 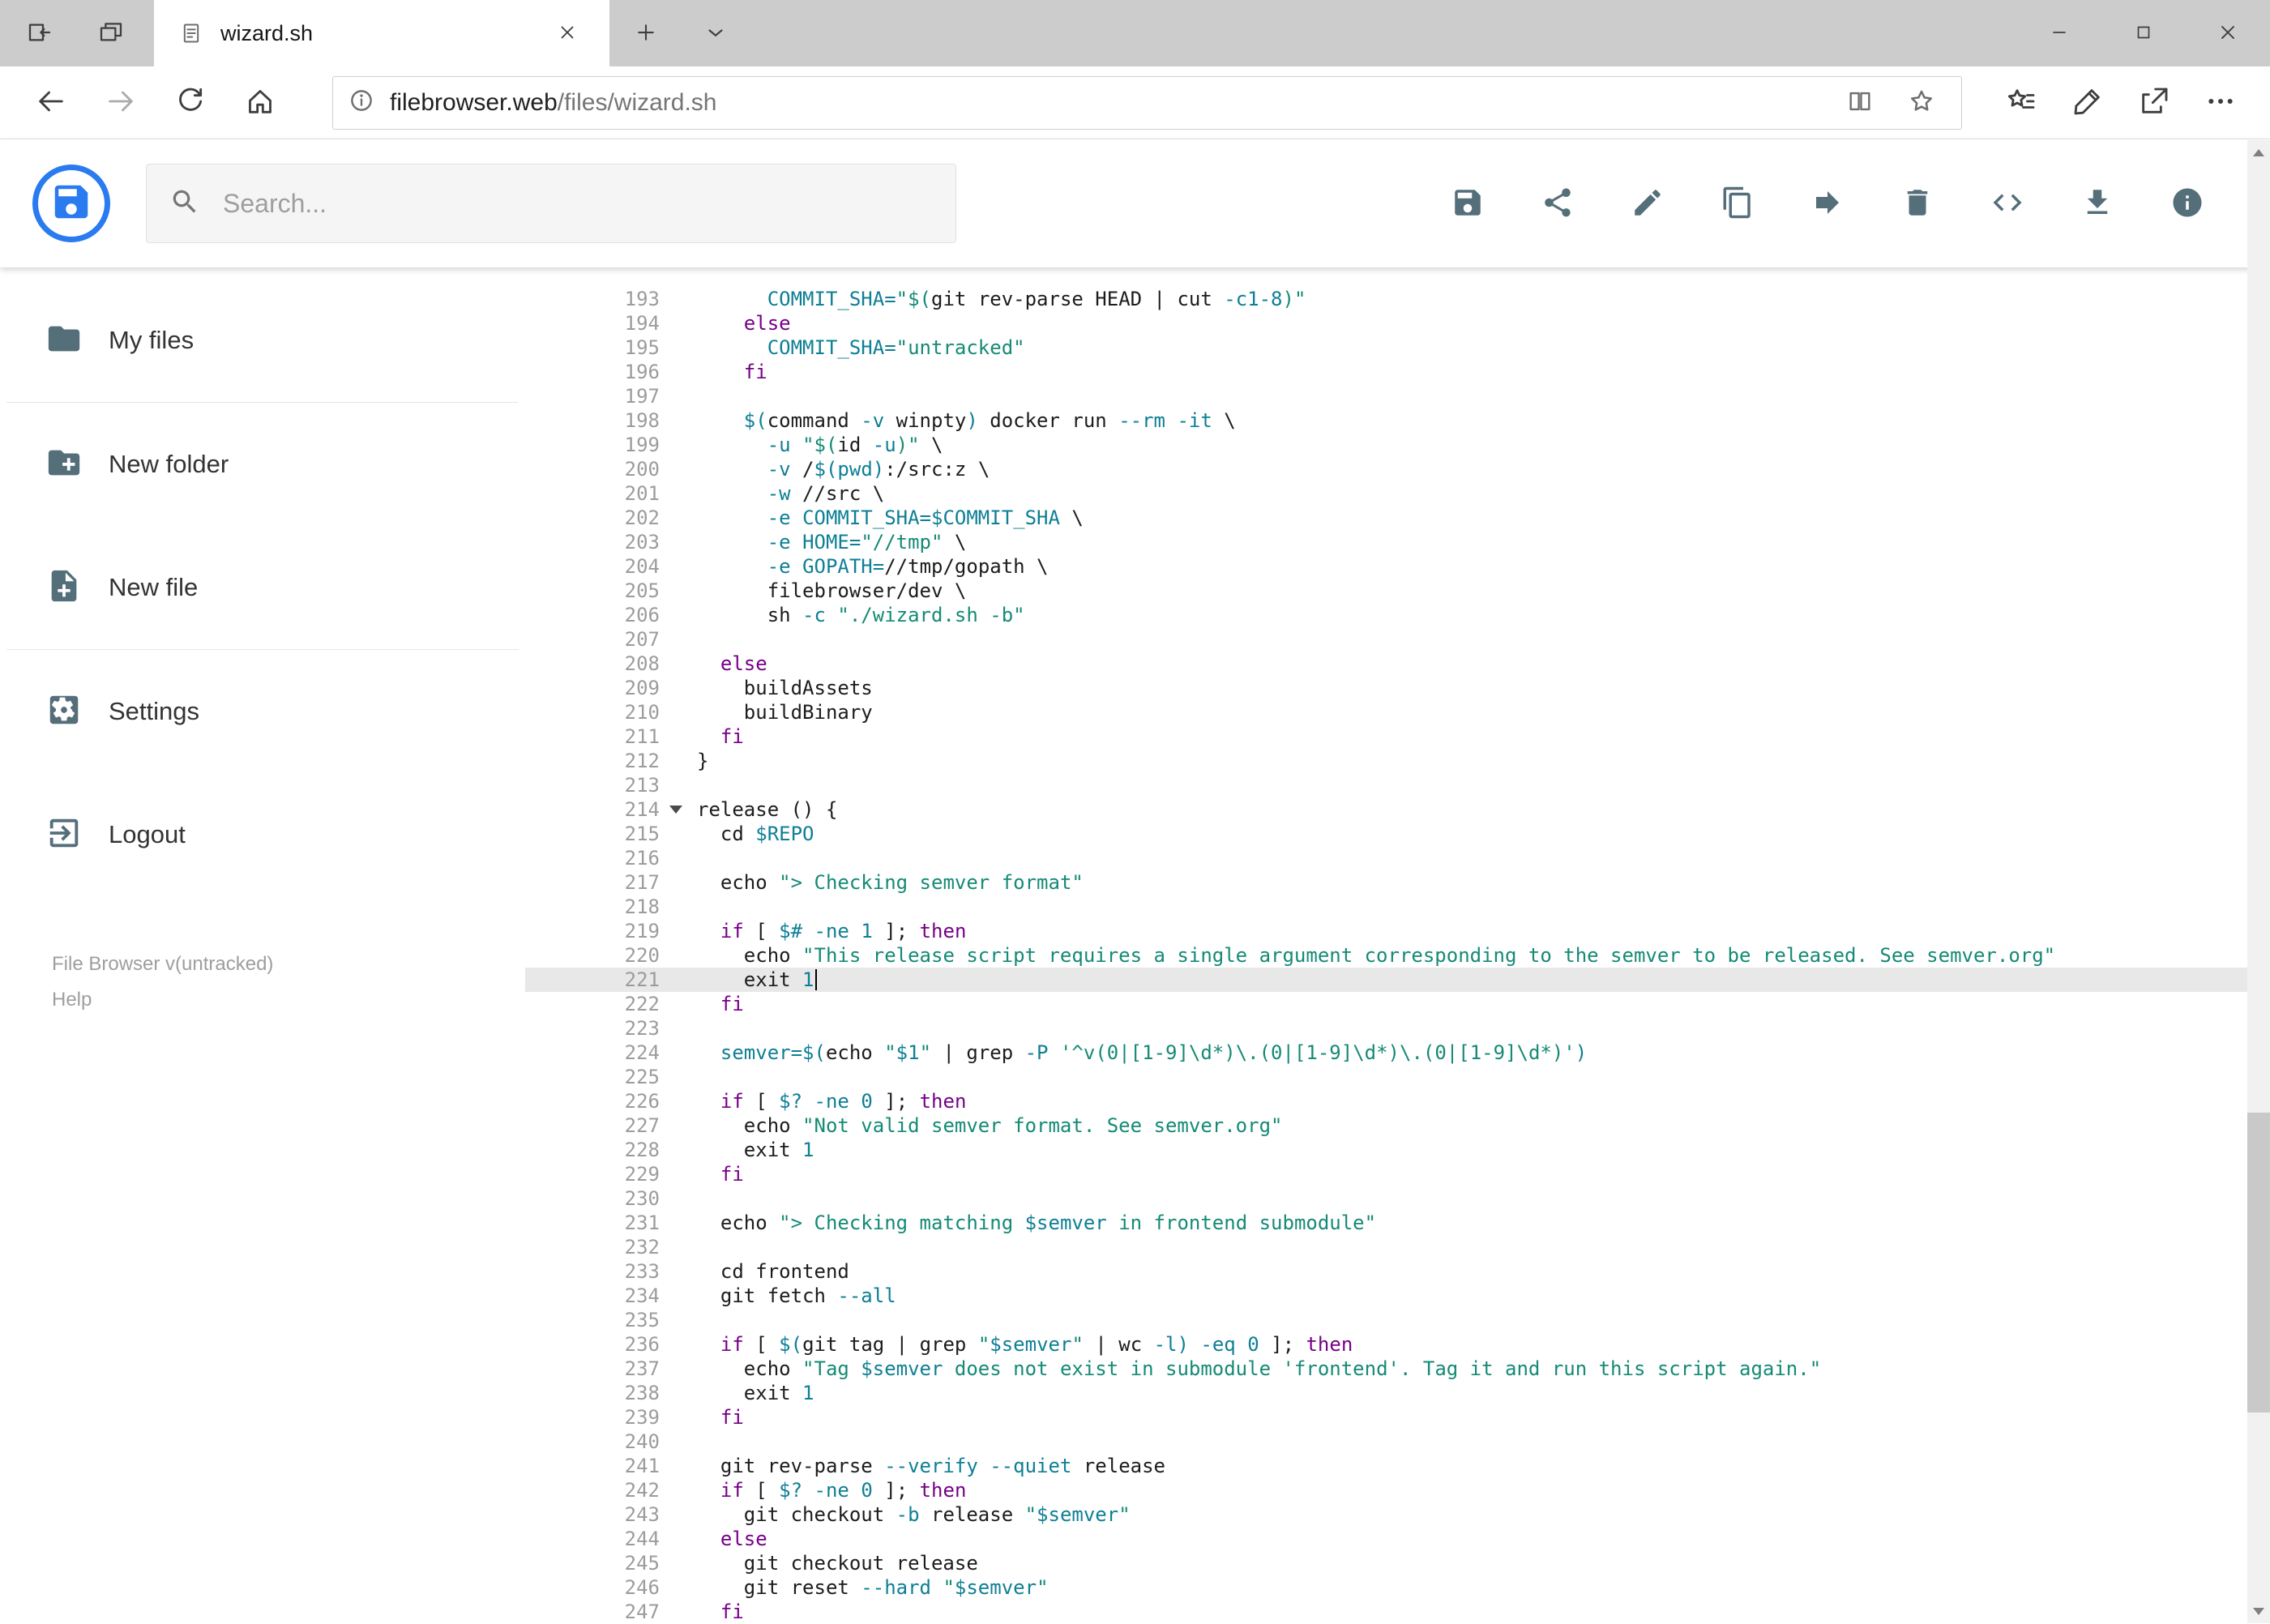 What do you see at coordinates (1397, 1174) in the screenshot?
I see `code-line: 229 fi` at bounding box center [1397, 1174].